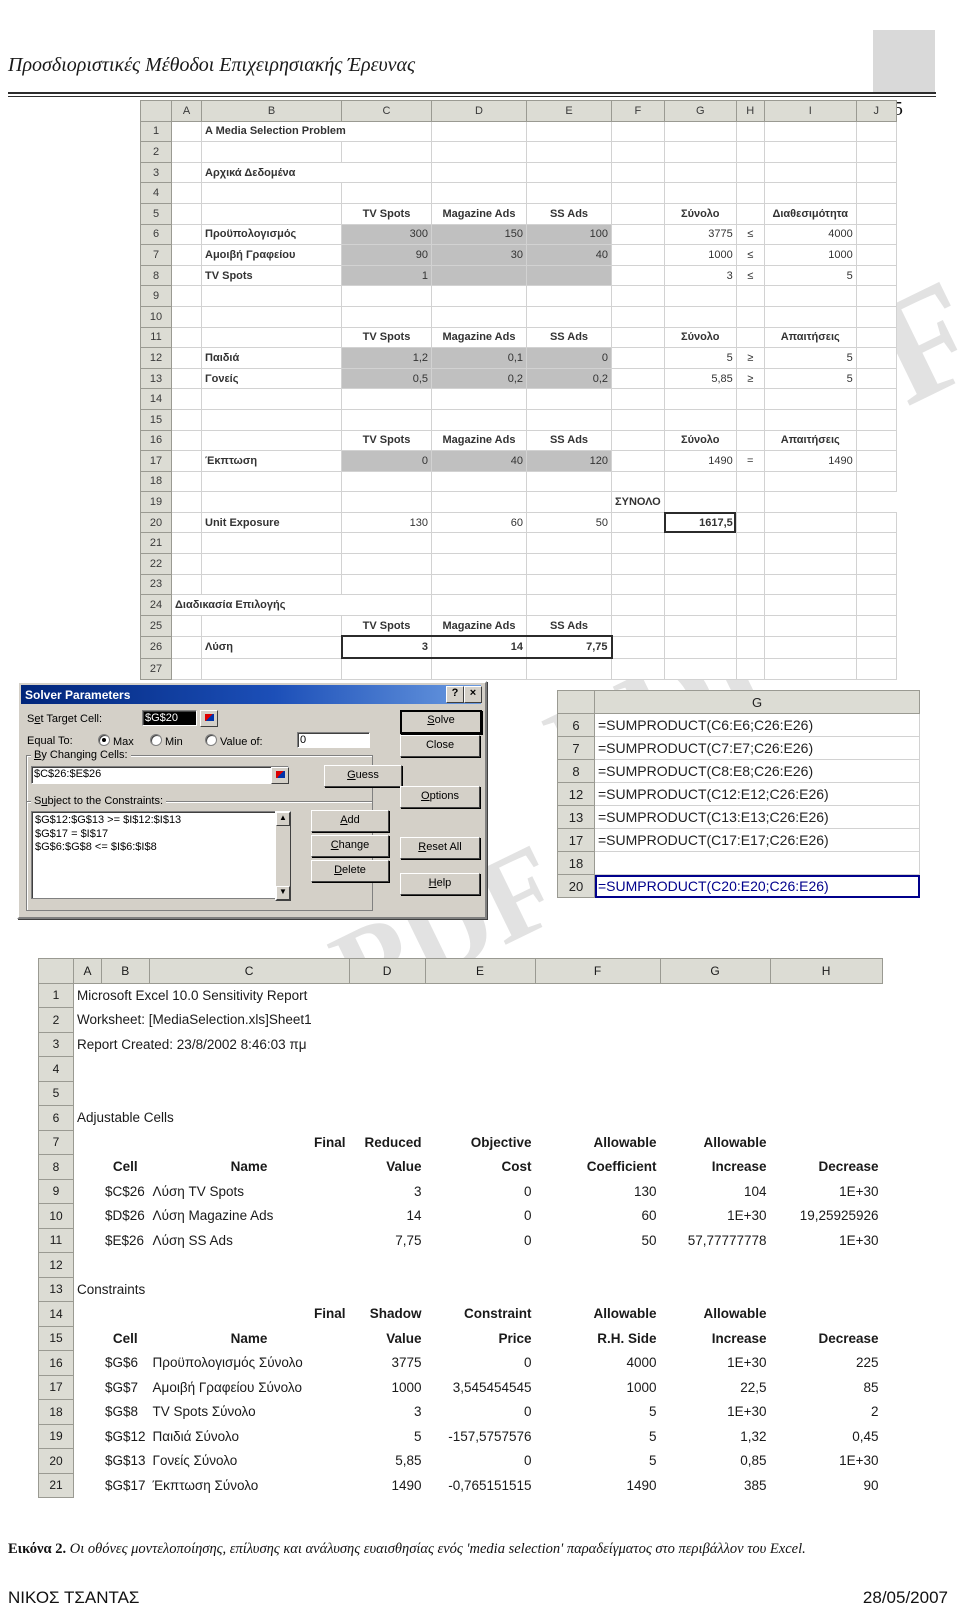 The width and height of the screenshot is (960, 1622). I want to click on cell-value-tv-spots: 1,2, so click(386, 358).